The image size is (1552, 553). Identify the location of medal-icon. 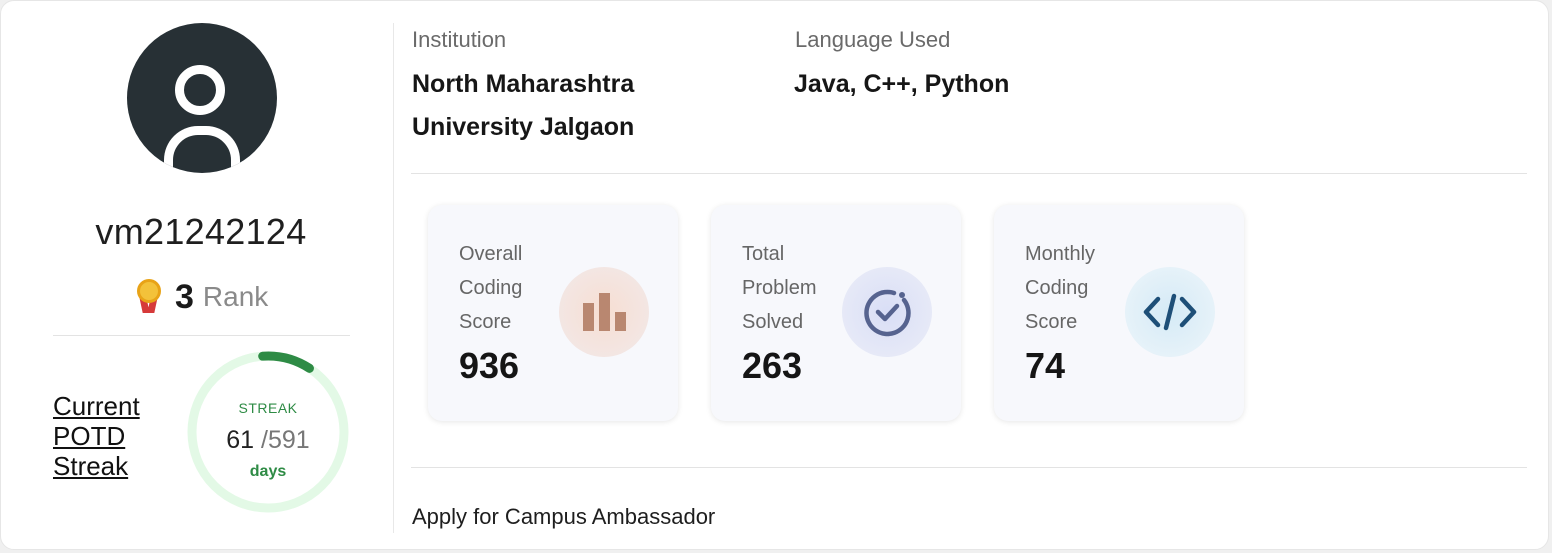
(149, 297).